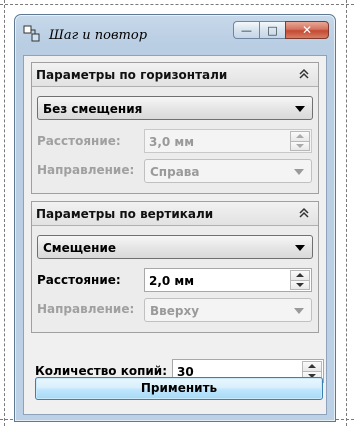  What do you see at coordinates (175, 311) in the screenshot?
I see `vertical-direction-value: Вверху` at bounding box center [175, 311].